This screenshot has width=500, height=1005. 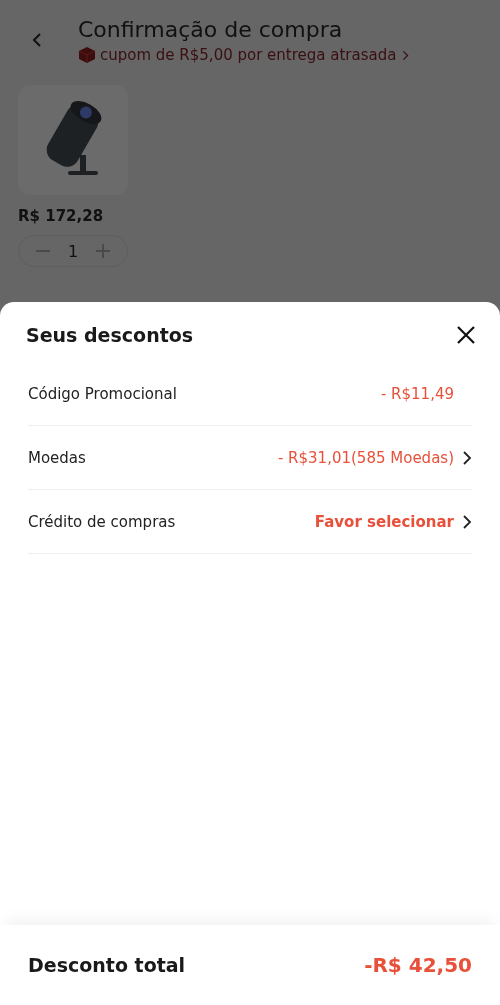 What do you see at coordinates (61, 216) in the screenshot?
I see `product-price: R$ 172,28` at bounding box center [61, 216].